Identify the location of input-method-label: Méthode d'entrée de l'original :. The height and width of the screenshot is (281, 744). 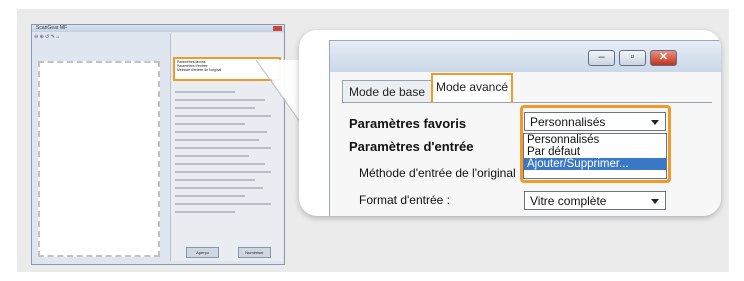
(441, 173).